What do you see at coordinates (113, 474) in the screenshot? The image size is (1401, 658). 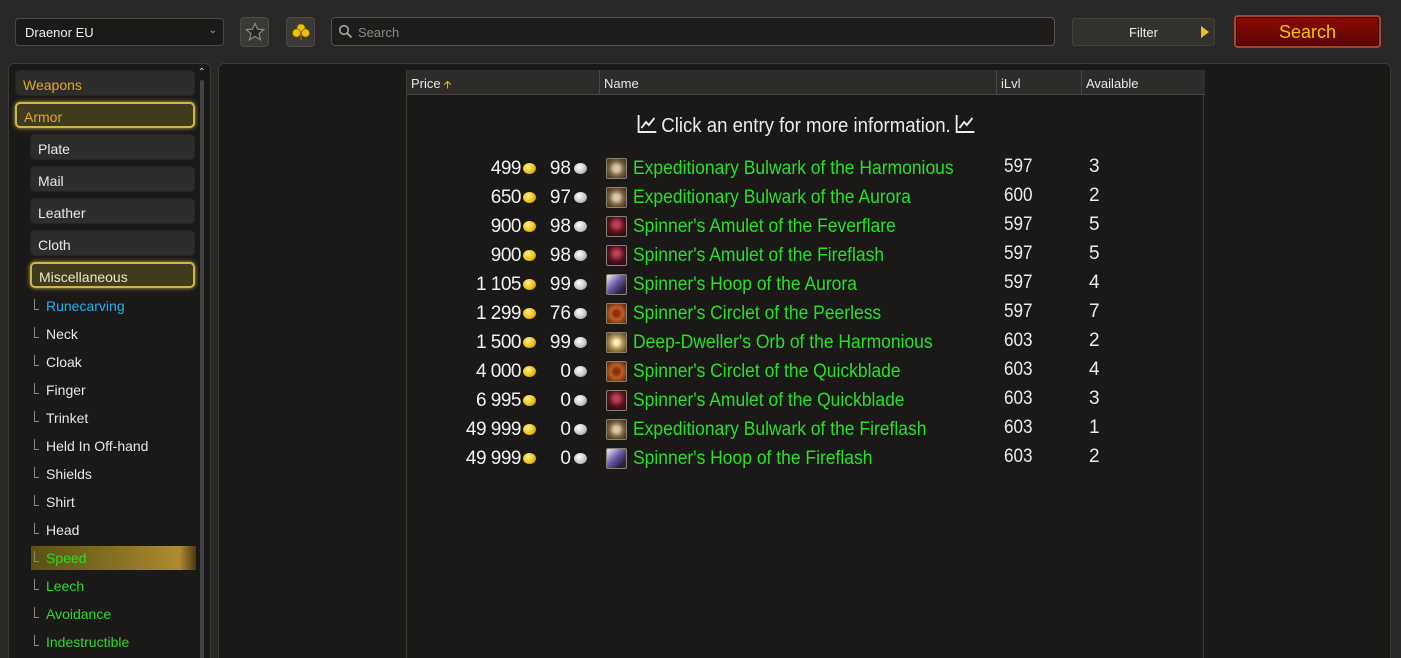 I see `subcategory-shields: Shields` at bounding box center [113, 474].